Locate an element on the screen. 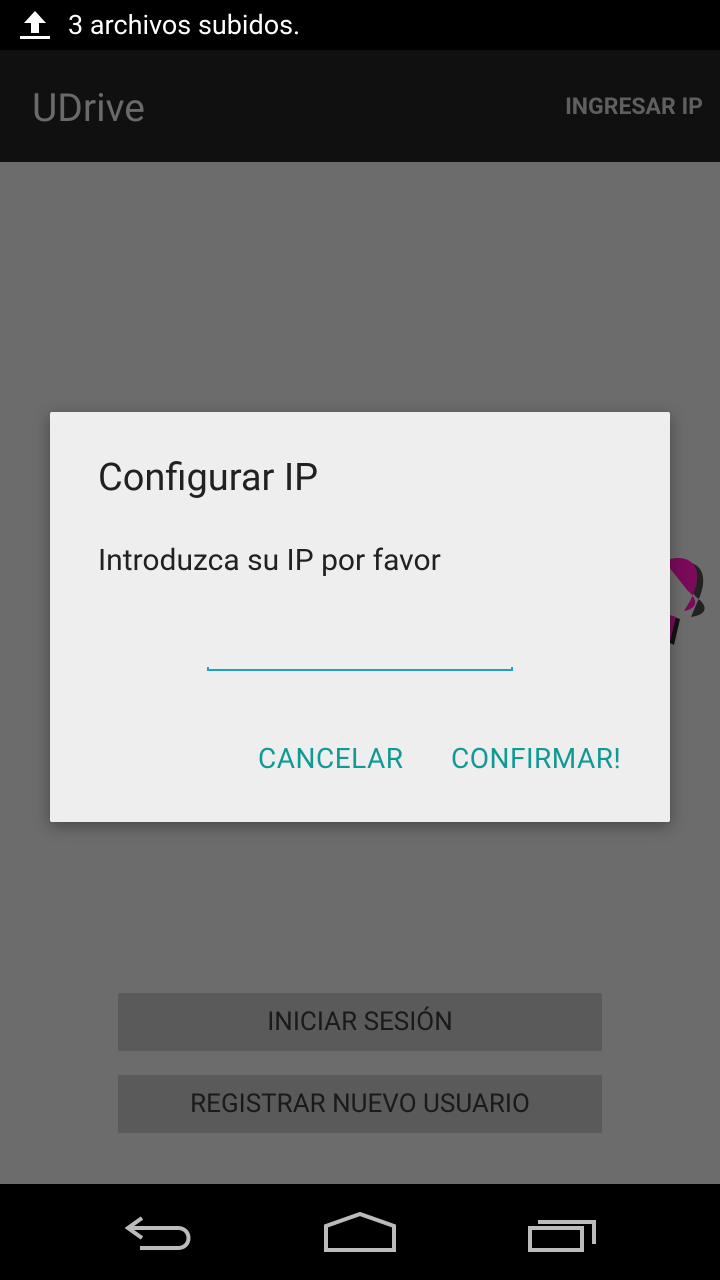 Image resolution: width=720 pixels, height=1280 pixels. enter-ip-button: INGRESAR IP is located at coordinates (634, 106).